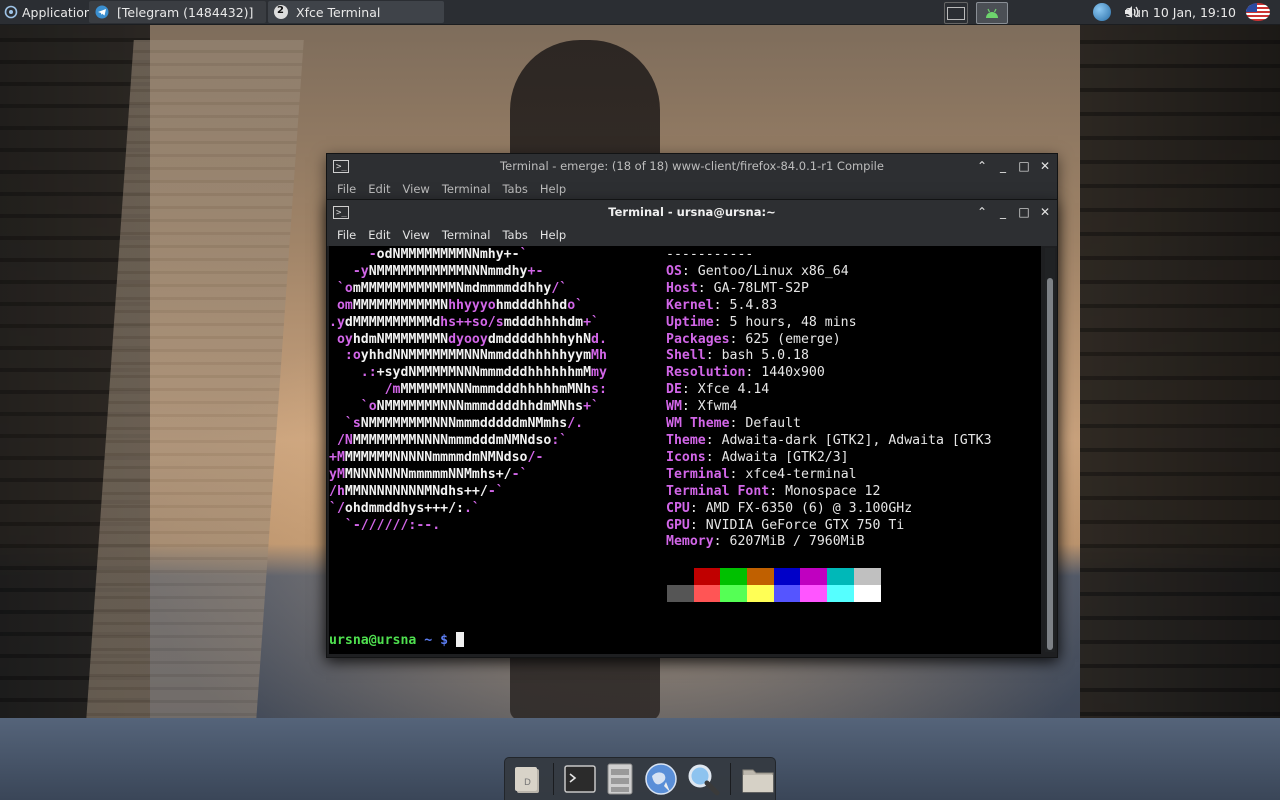  What do you see at coordinates (692, 212) in the screenshot?
I see `window-titlebar: >_ Terminal - ursna@ursna:~ ⌃ _ □ ✕` at bounding box center [692, 212].